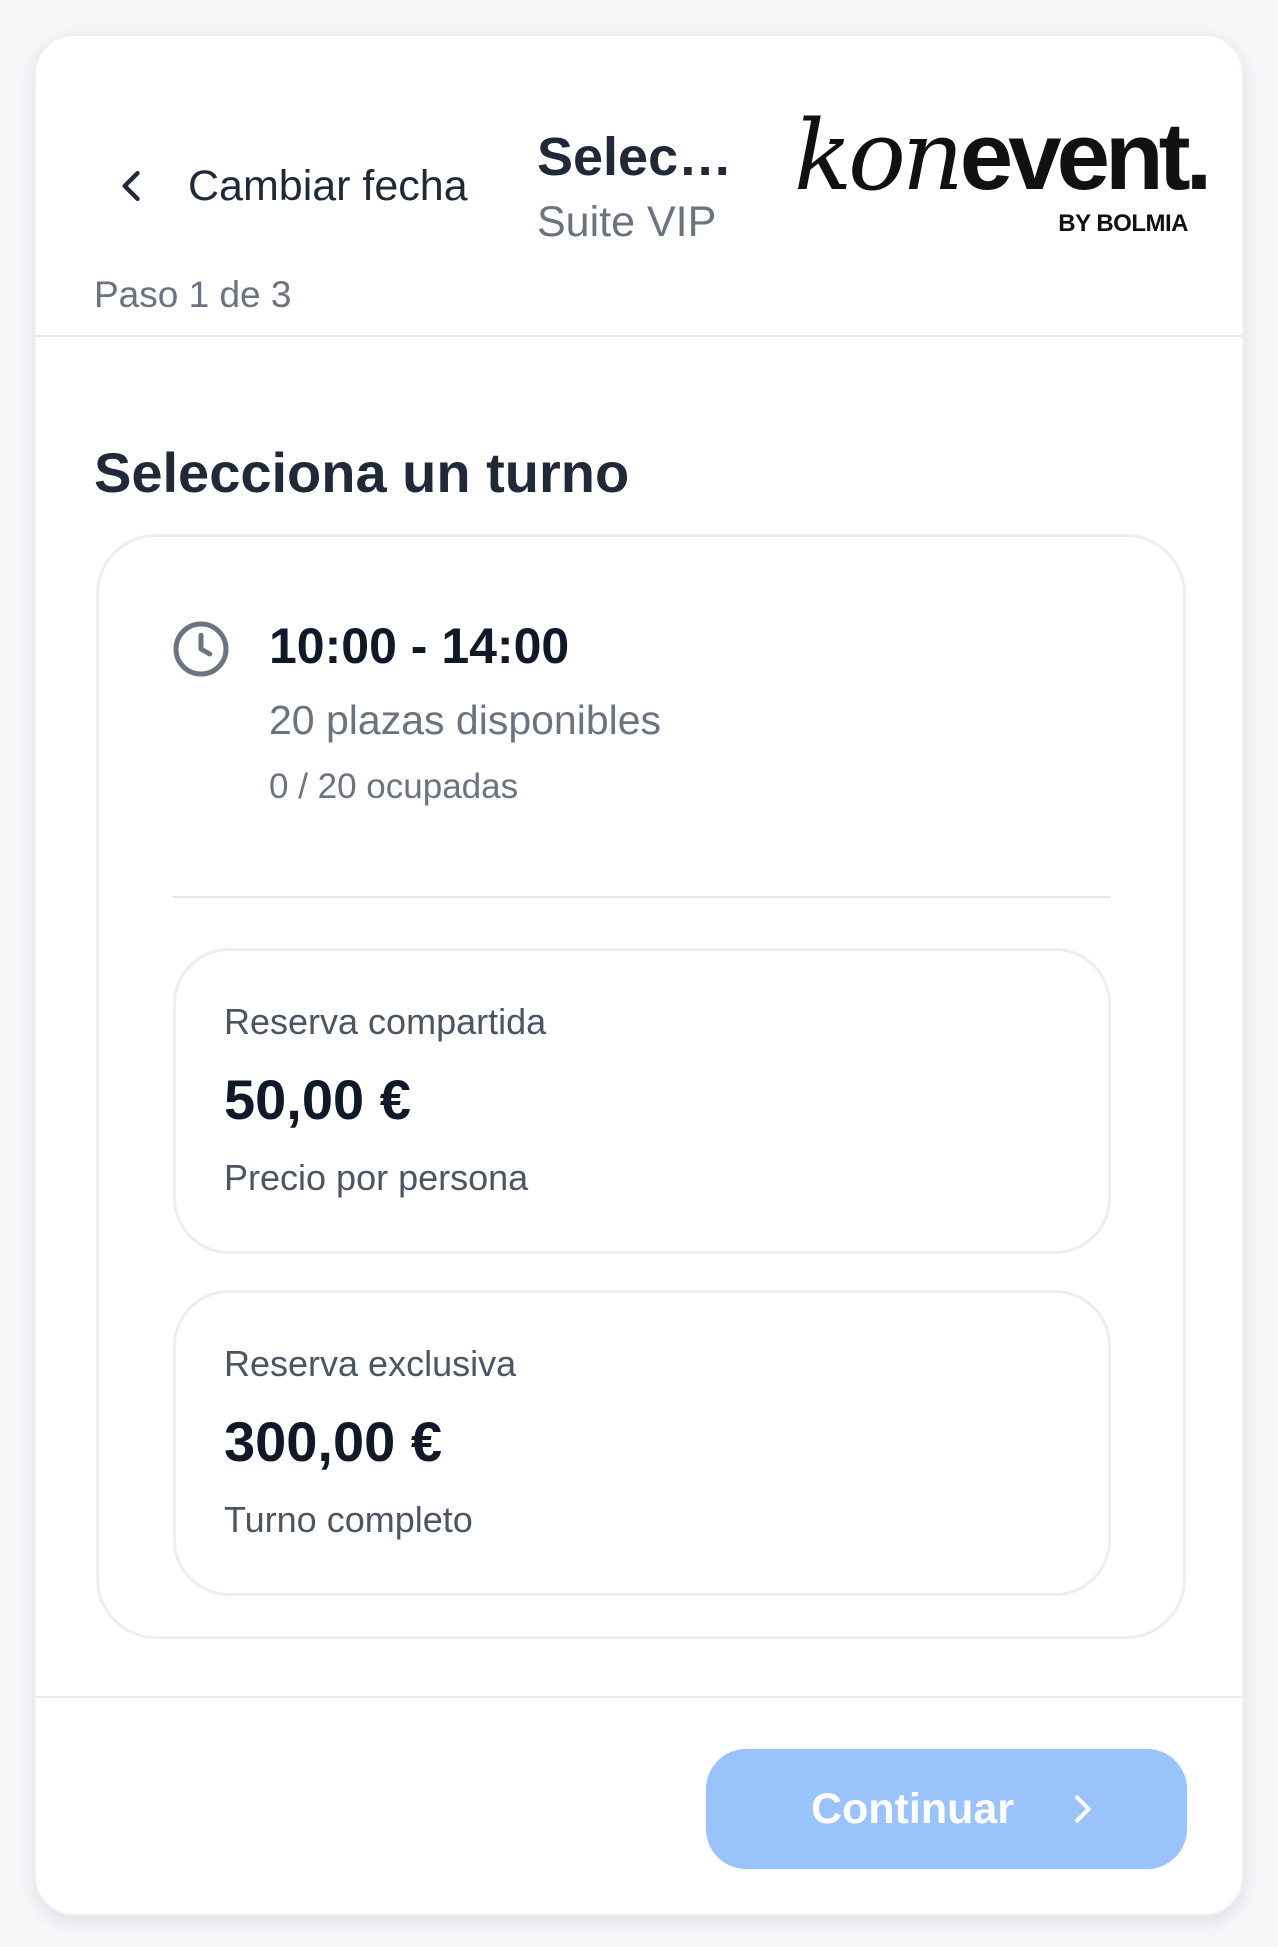 The image size is (1278, 1947). What do you see at coordinates (333, 1441) in the screenshot?
I see `option-price: 300,00 €` at bounding box center [333, 1441].